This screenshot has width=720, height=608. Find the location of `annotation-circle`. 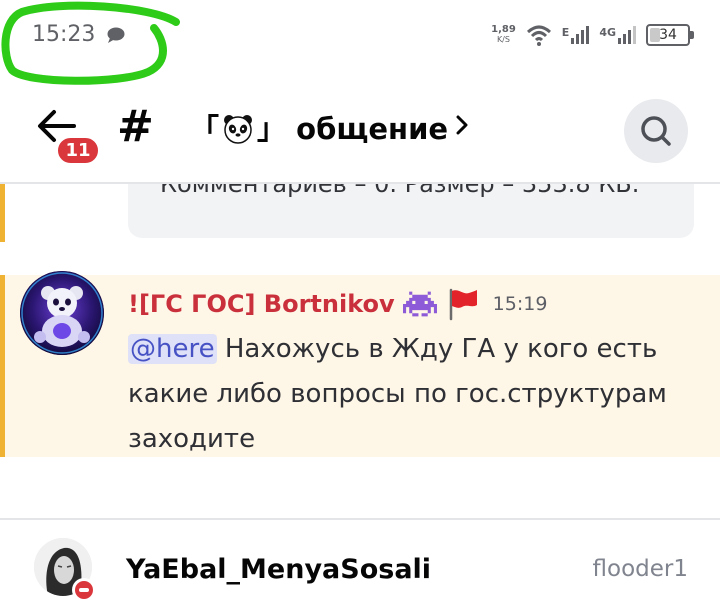

annotation-circle is located at coordinates (90, 43).